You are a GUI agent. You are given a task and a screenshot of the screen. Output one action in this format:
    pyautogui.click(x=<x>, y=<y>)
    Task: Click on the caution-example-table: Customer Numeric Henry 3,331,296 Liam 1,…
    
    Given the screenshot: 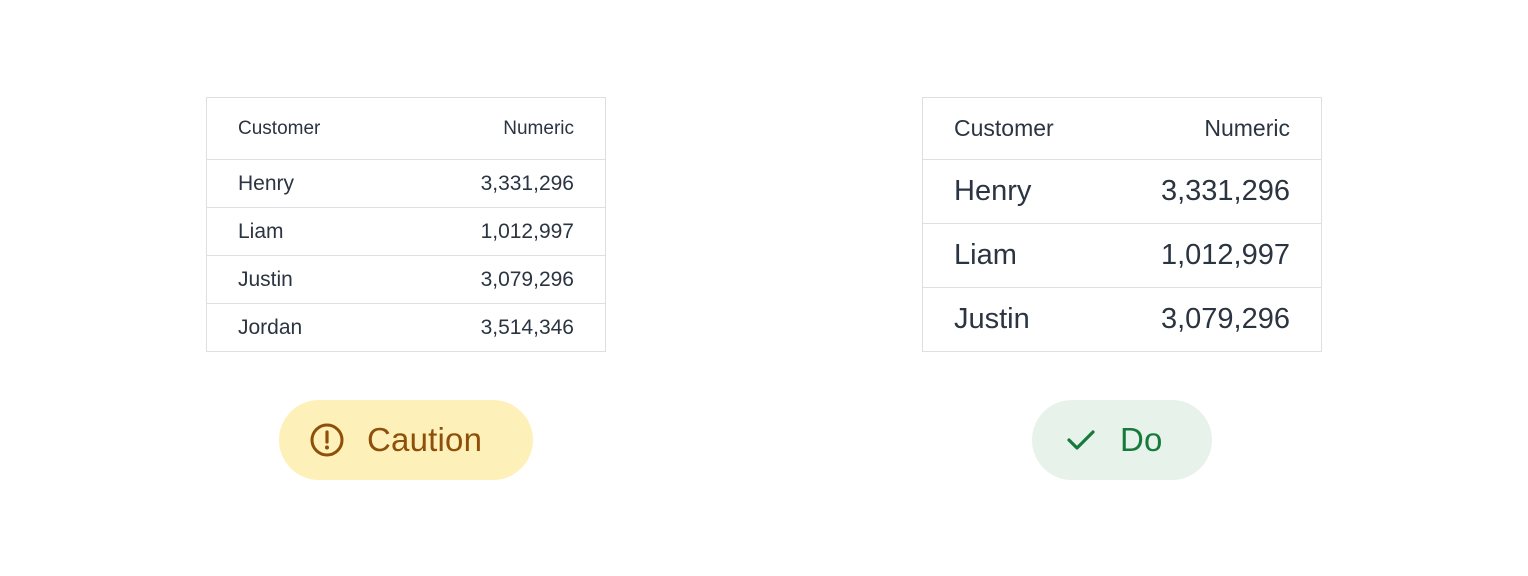 What is the action you would take?
    pyautogui.click(x=406, y=224)
    